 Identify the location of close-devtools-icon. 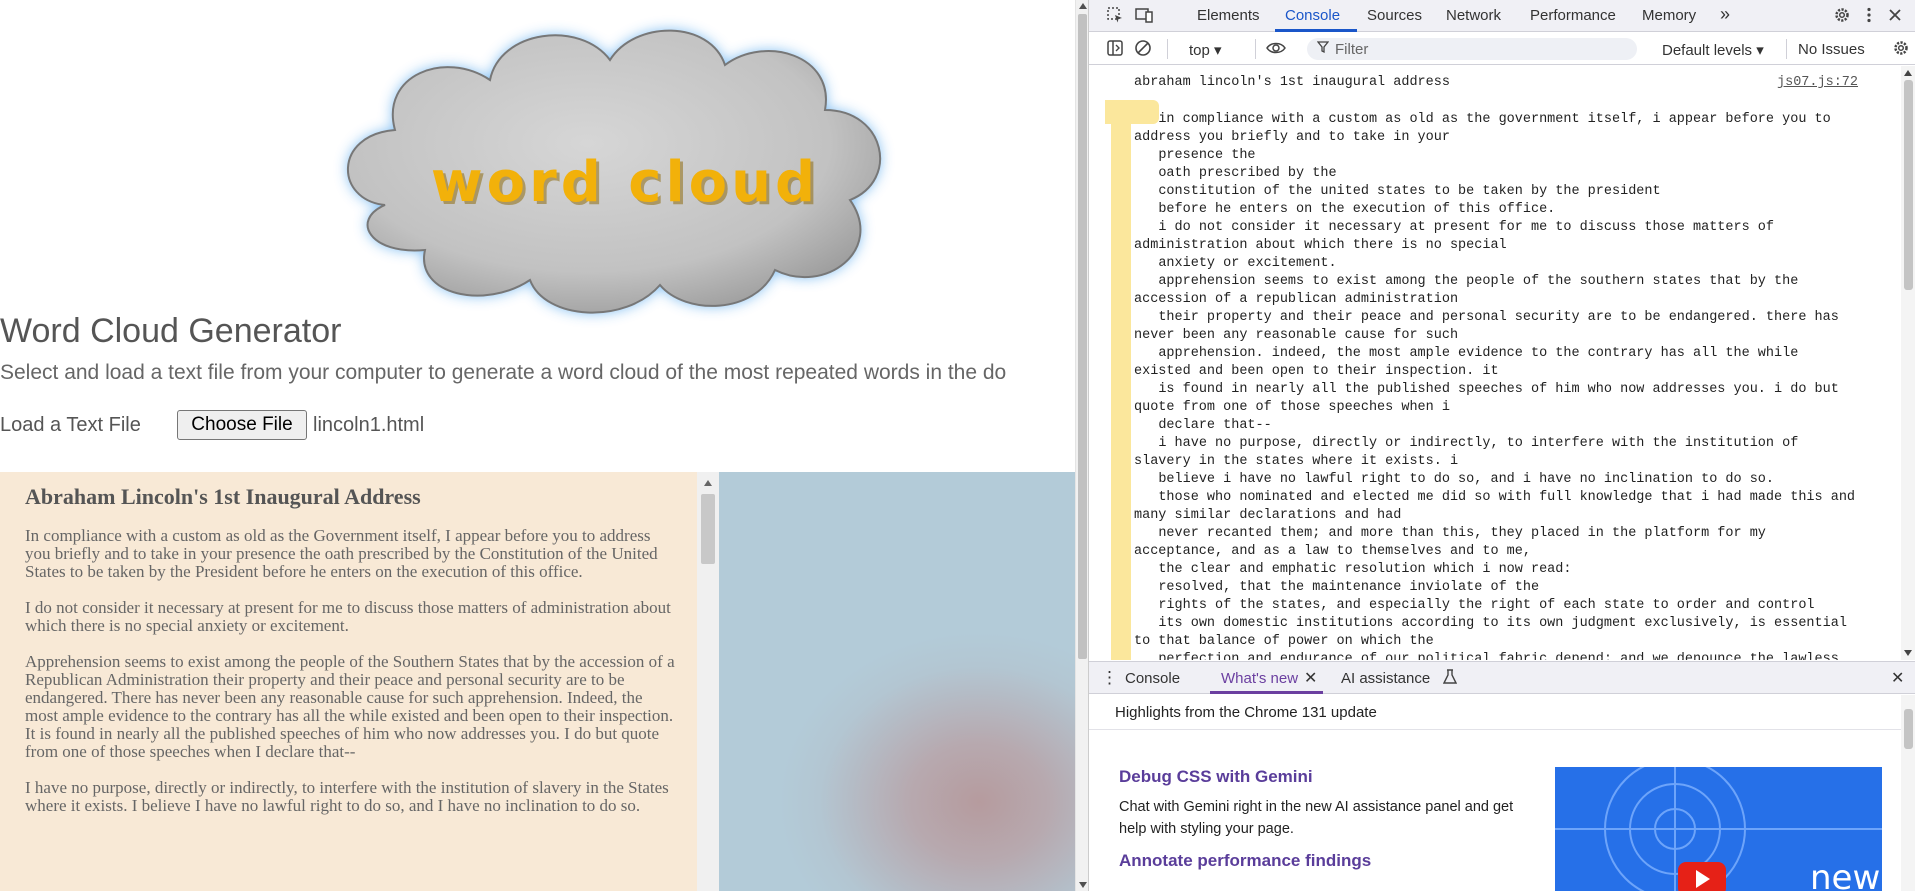
(1895, 16).